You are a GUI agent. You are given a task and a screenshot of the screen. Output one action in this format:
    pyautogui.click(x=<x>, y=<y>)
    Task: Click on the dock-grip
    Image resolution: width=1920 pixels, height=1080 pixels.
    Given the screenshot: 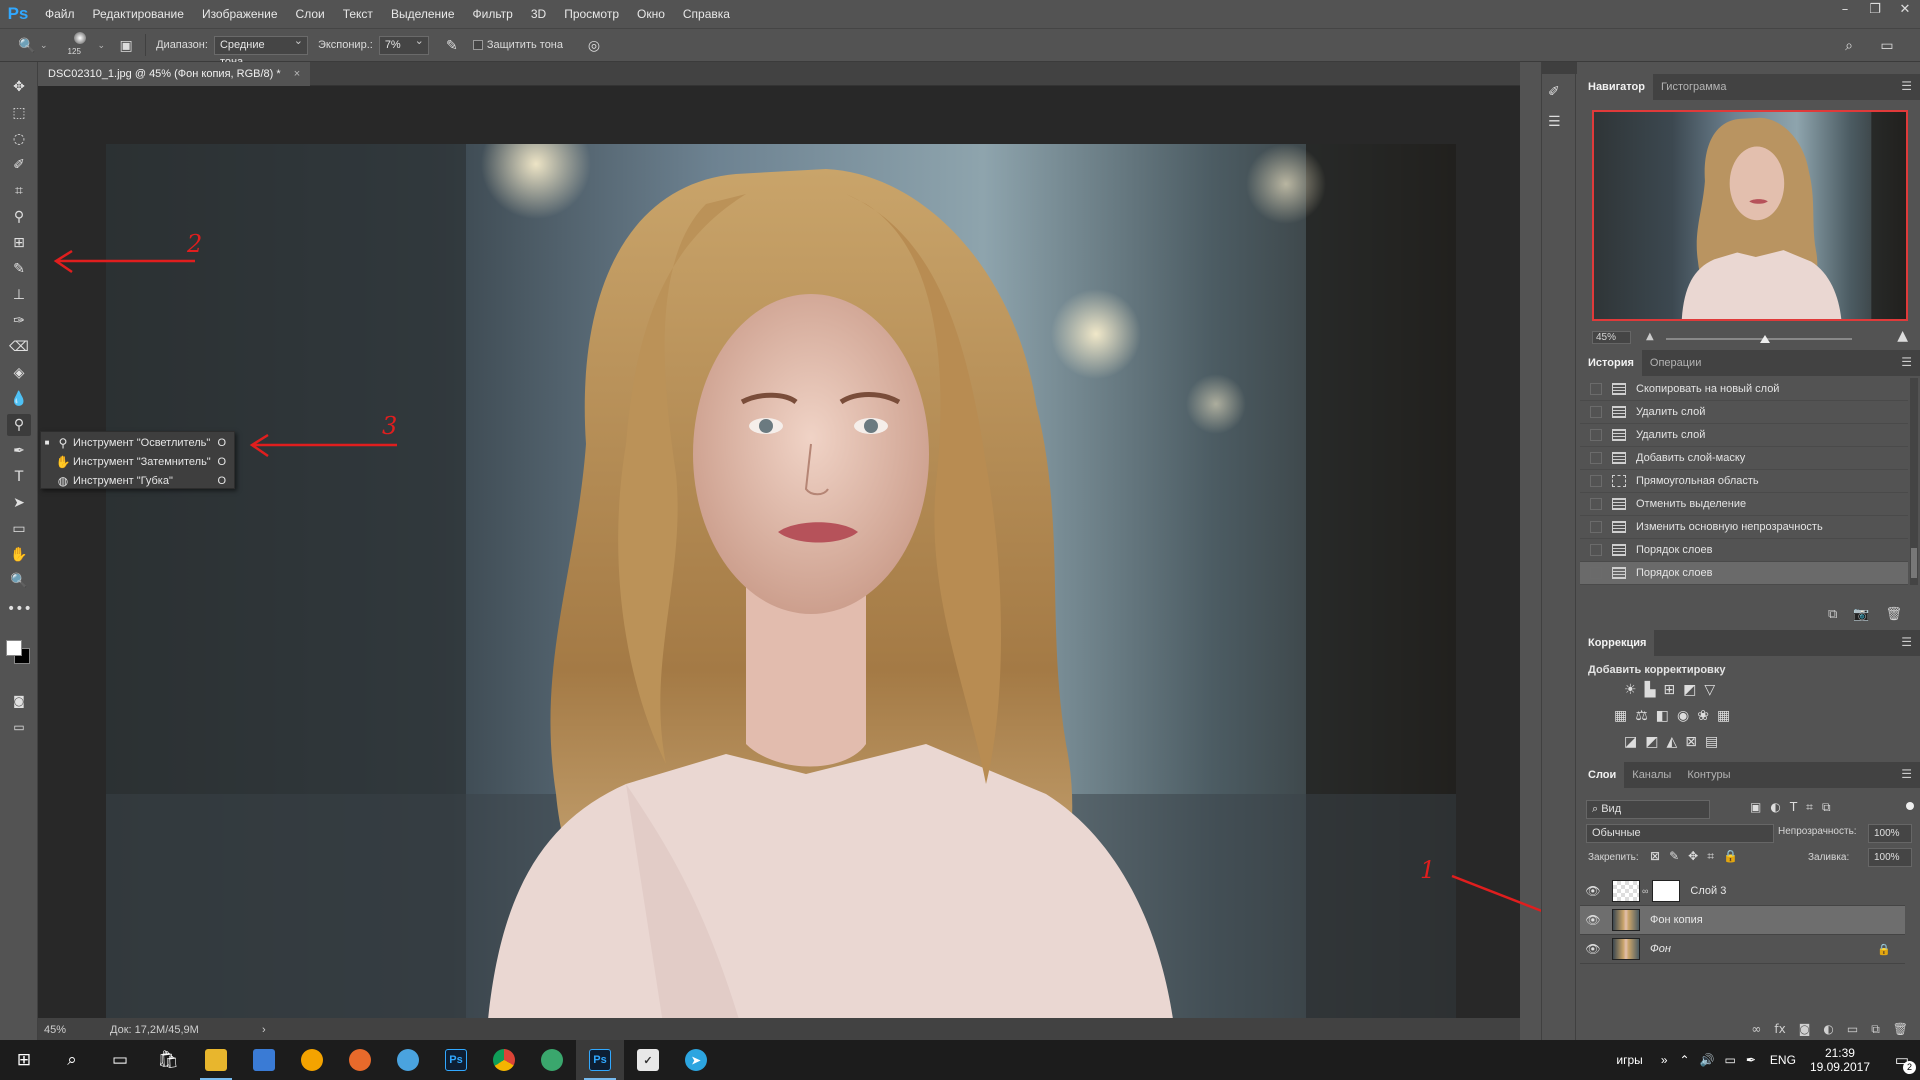 What is the action you would take?
    pyautogui.click(x=1559, y=68)
    